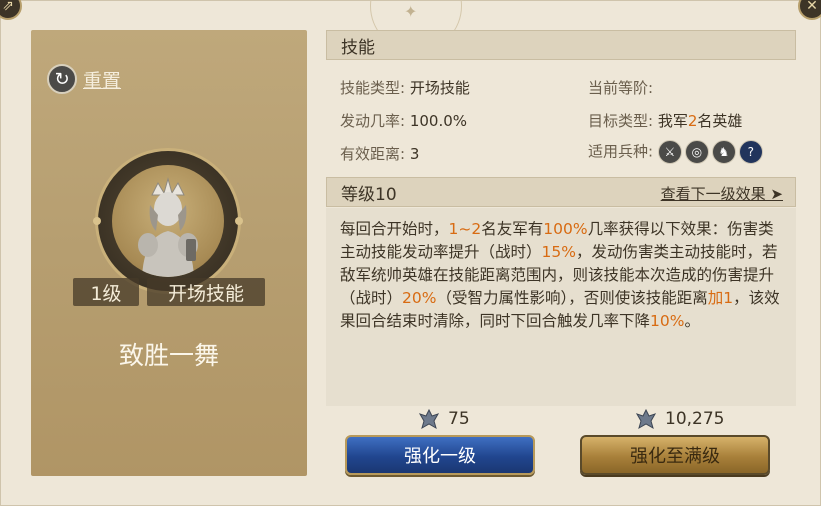 The width and height of the screenshot is (821, 506). I want to click on desc-highlight: 加1, so click(720, 298).